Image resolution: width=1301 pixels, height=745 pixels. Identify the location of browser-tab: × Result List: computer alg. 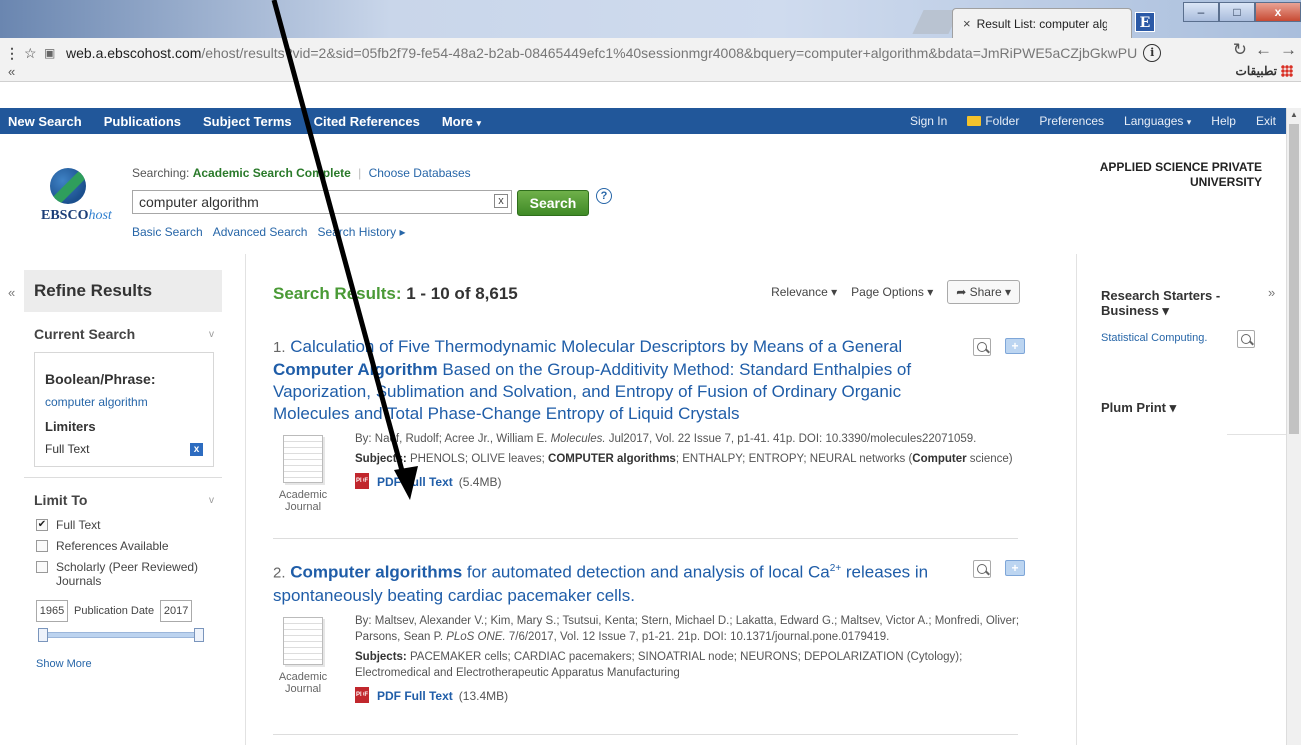
(1042, 23).